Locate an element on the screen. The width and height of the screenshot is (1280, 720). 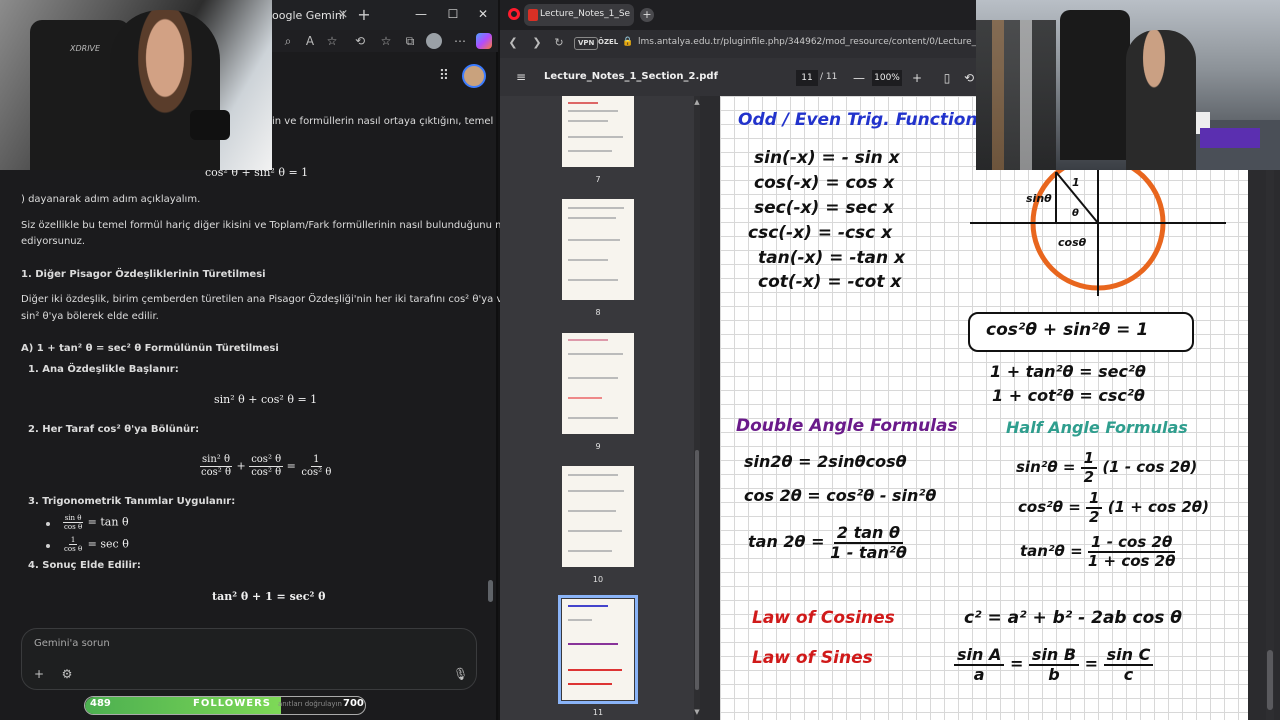
pdf-file-icon is located at coordinates (533, 15).